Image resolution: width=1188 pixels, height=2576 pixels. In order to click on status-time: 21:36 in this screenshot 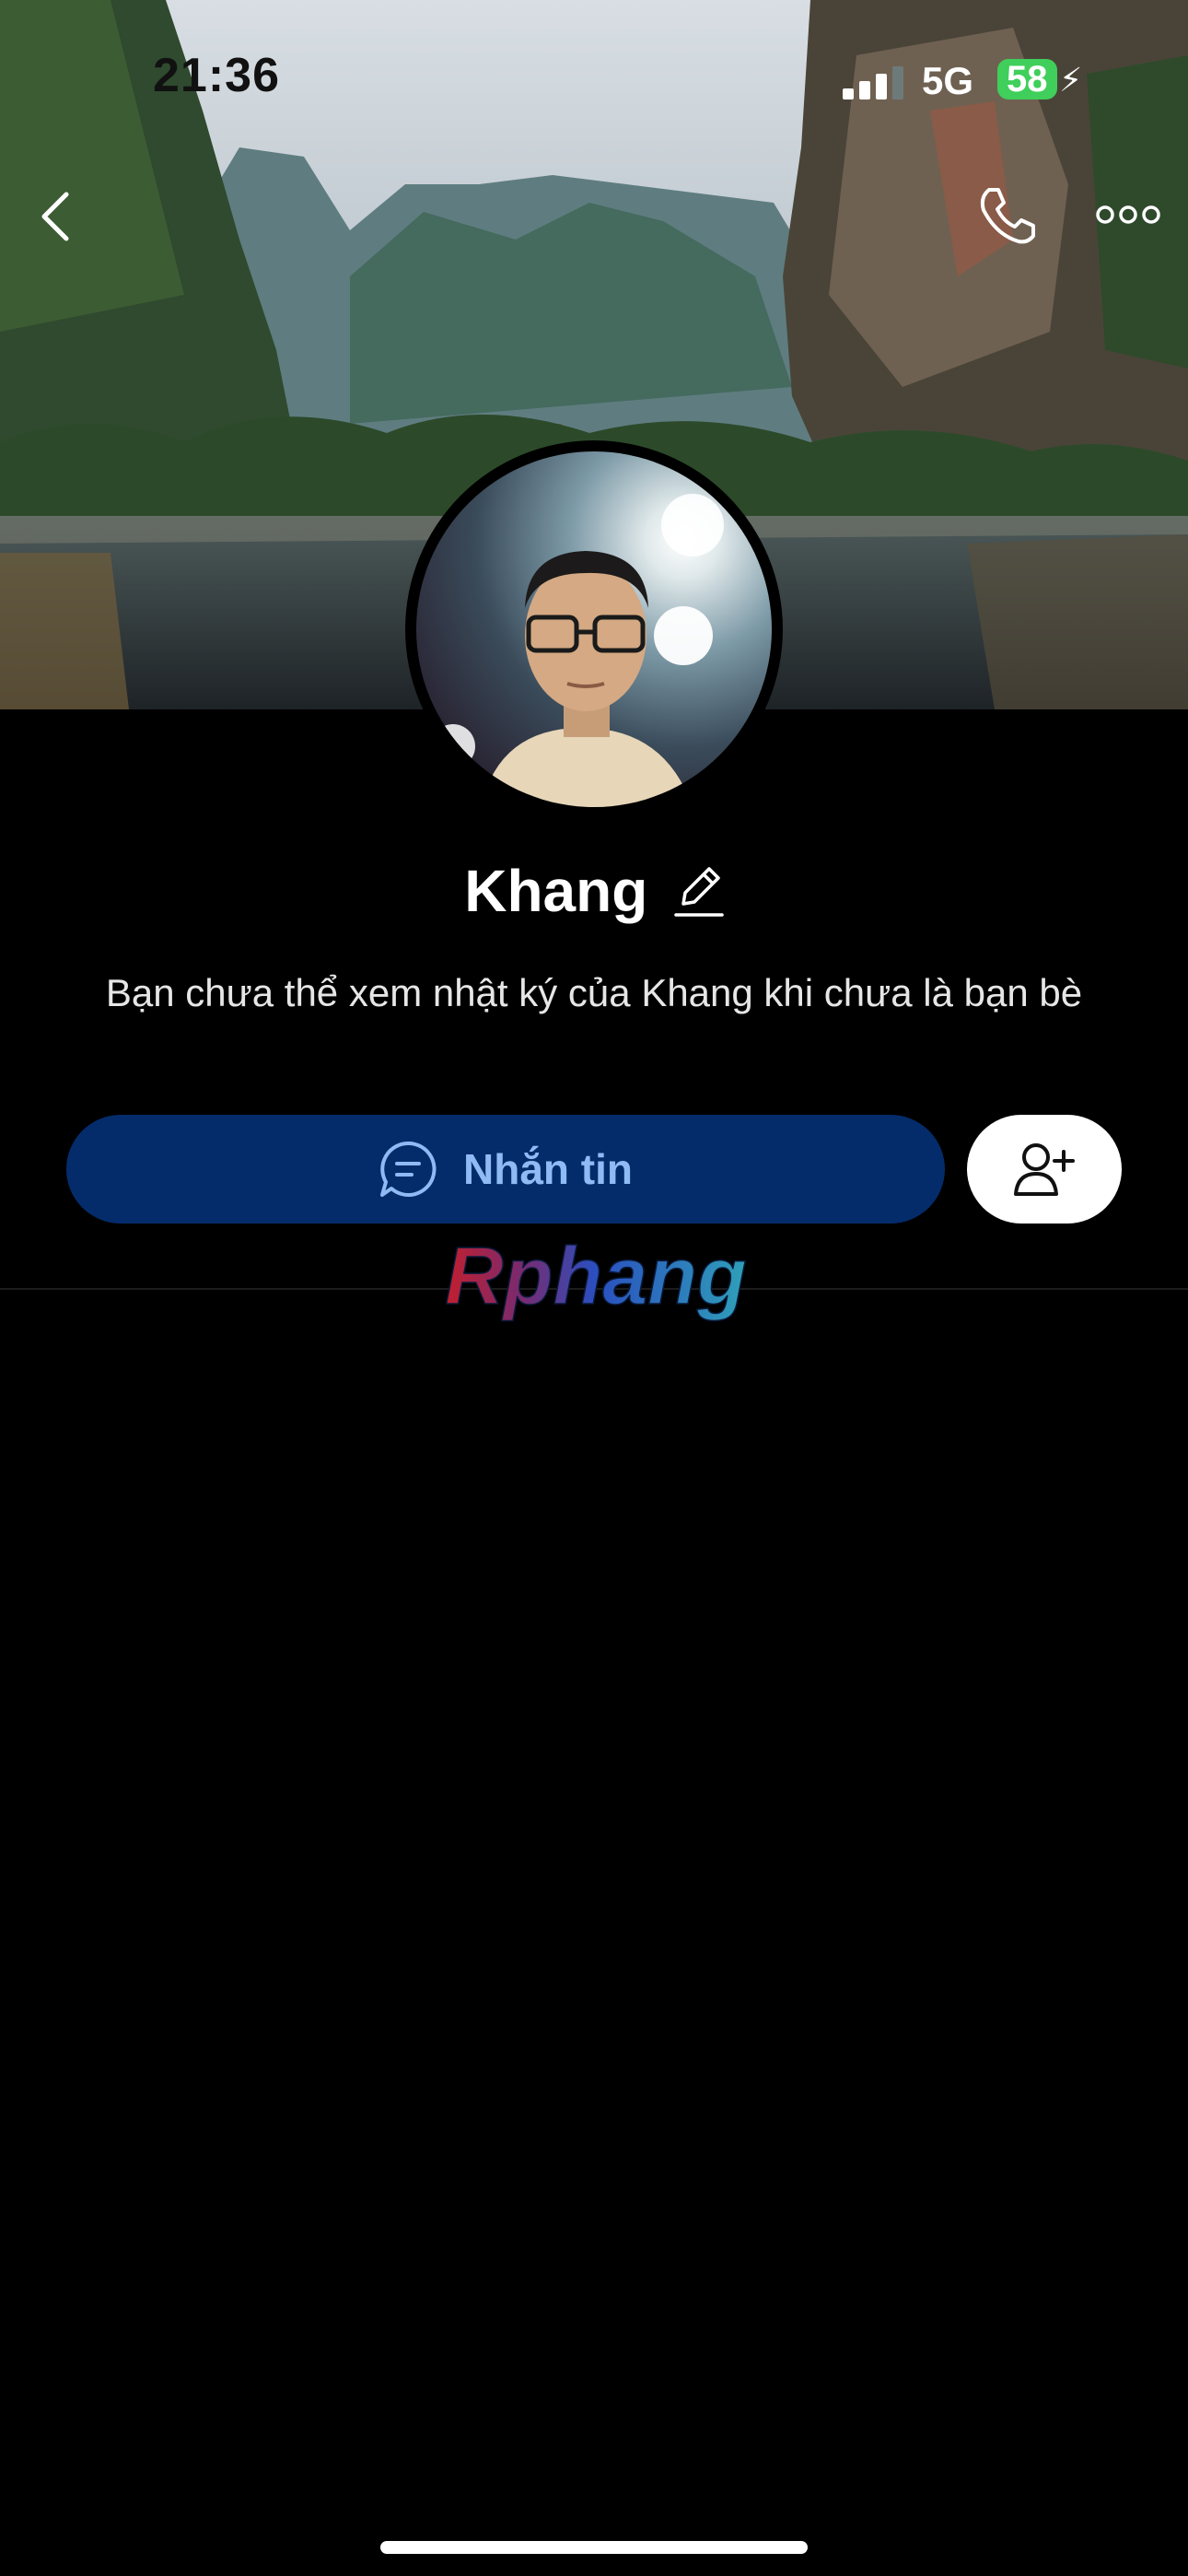, I will do `click(216, 75)`.